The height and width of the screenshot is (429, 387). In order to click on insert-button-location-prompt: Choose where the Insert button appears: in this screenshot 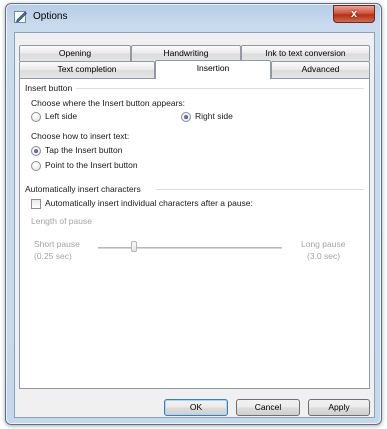, I will do `click(108, 103)`.